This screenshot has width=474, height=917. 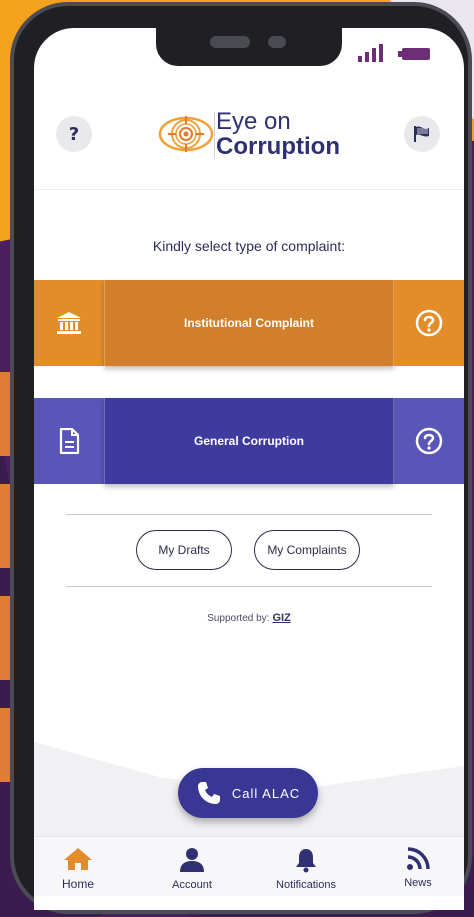 I want to click on institutional-help-button, so click(x=429, y=323).